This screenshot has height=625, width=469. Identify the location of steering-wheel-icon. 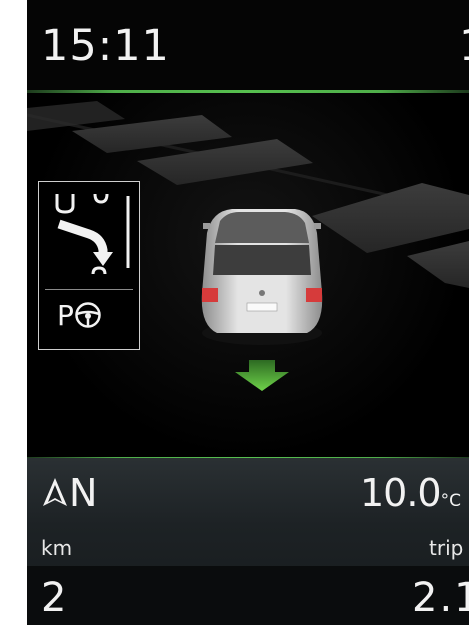
(88, 315).